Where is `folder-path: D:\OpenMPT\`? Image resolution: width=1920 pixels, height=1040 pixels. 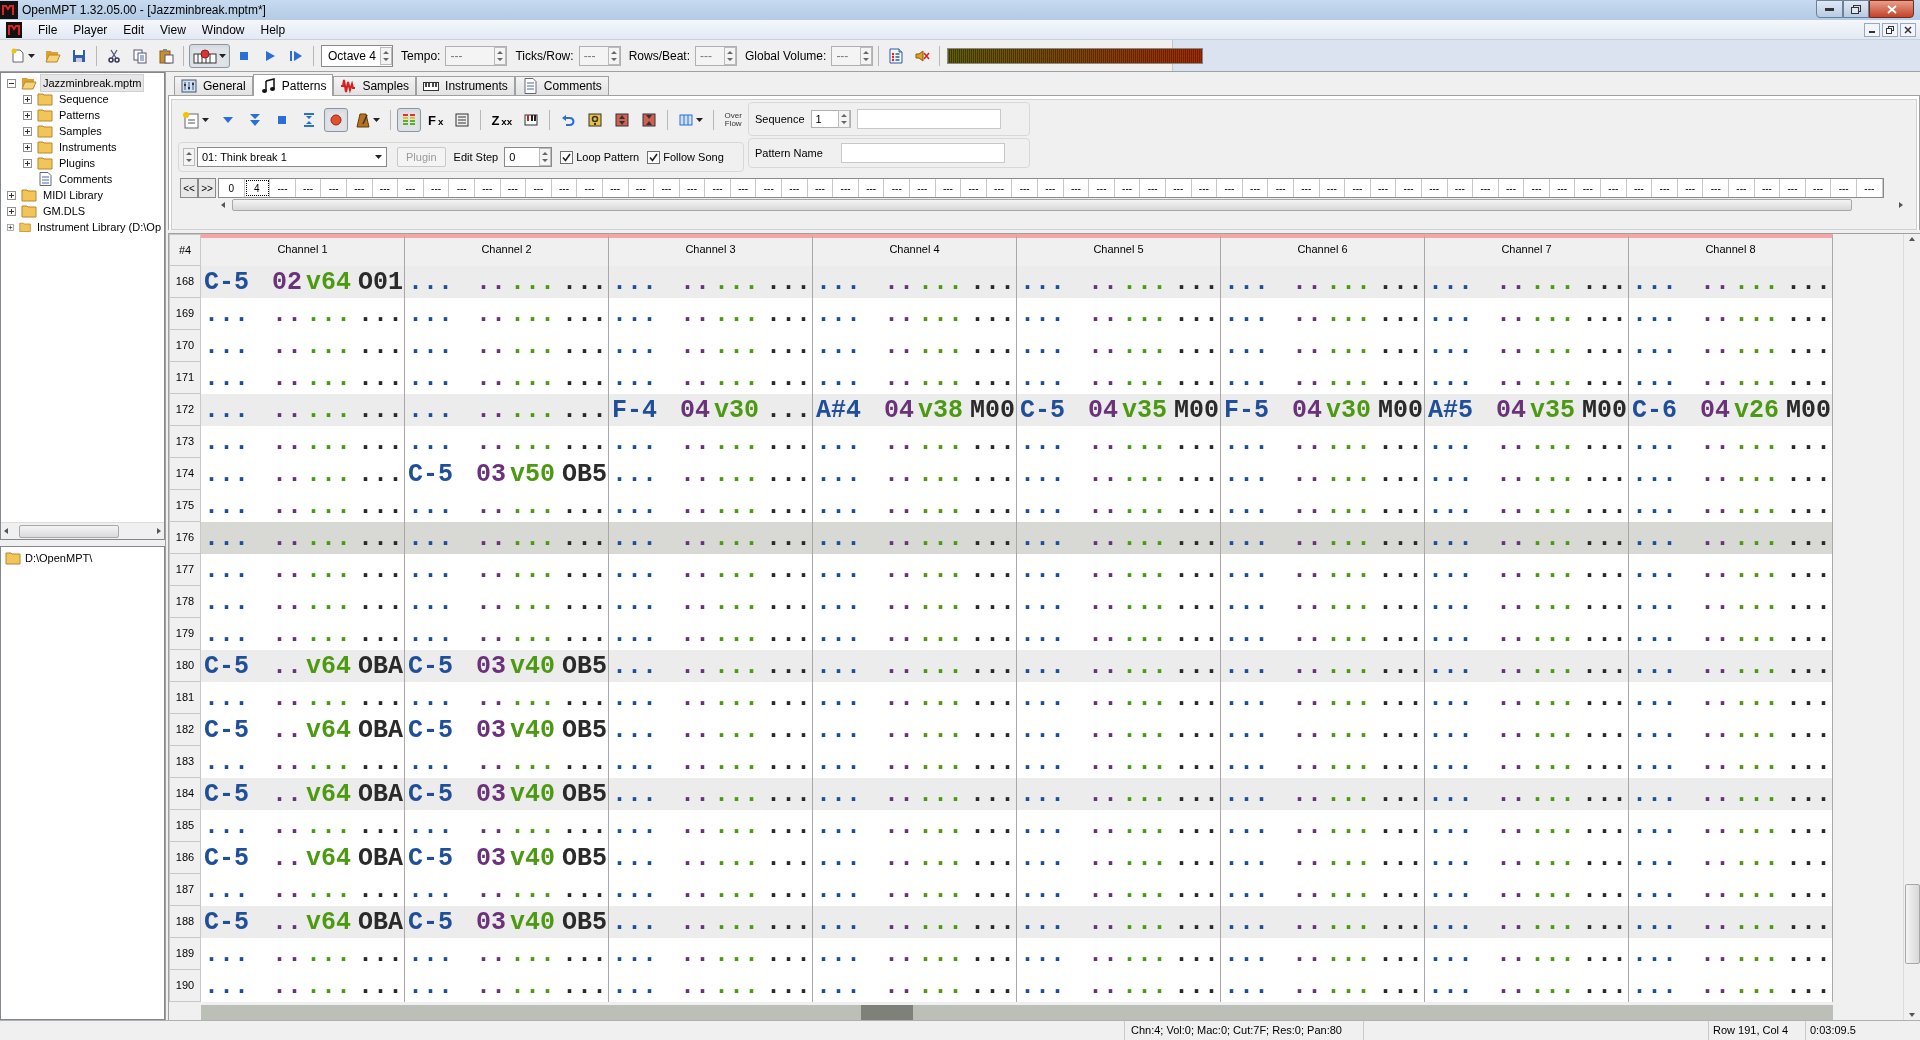 folder-path: D:\OpenMPT\ is located at coordinates (59, 558).